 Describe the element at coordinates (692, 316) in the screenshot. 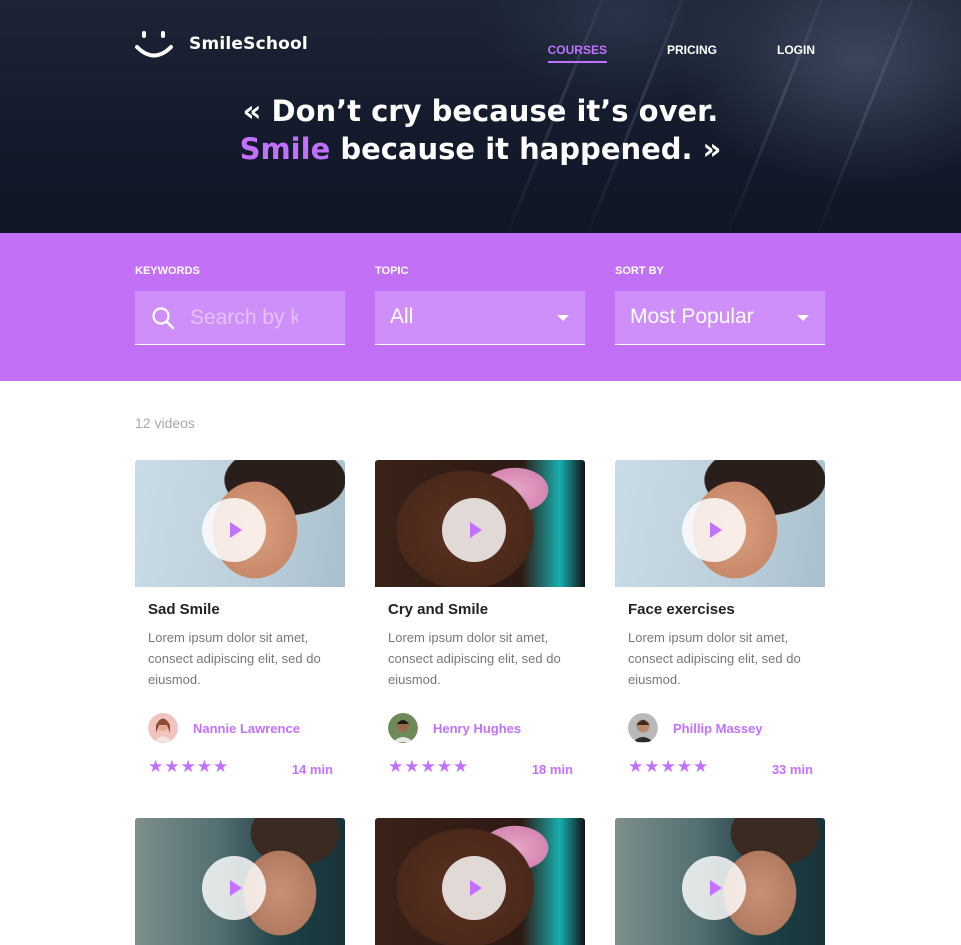

I see `sort-value: Most Popular` at that location.